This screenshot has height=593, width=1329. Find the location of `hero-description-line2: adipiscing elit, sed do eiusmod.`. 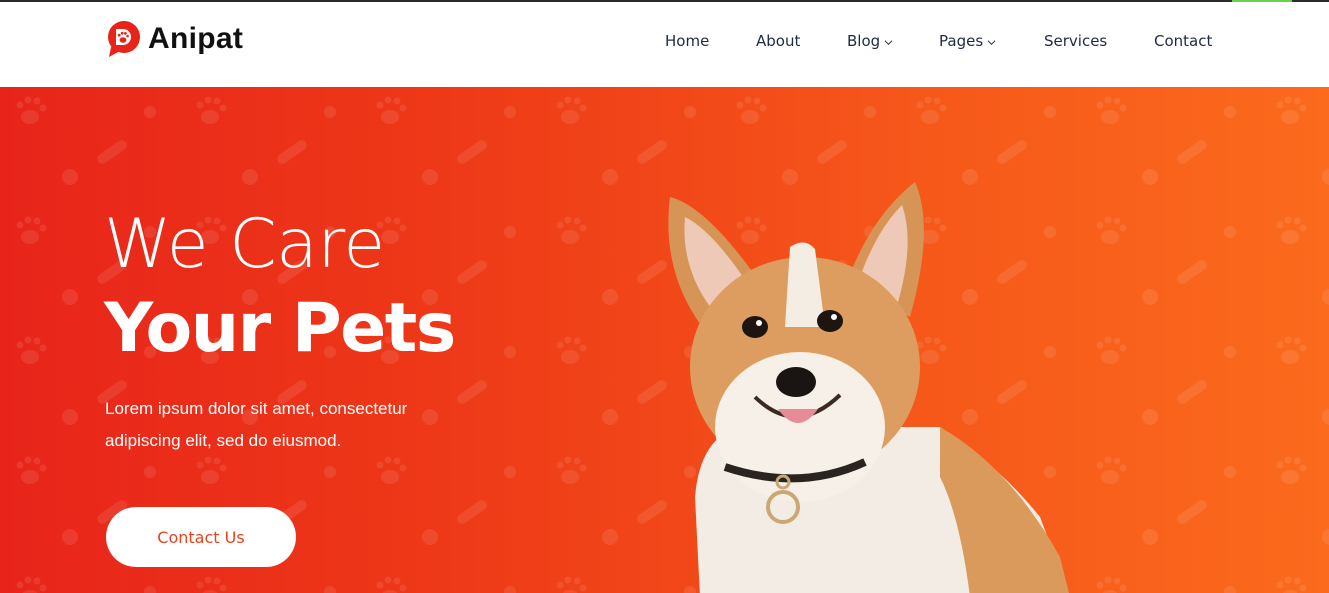

hero-description-line2: adipiscing elit, sed do eiusmod. is located at coordinates (223, 440).